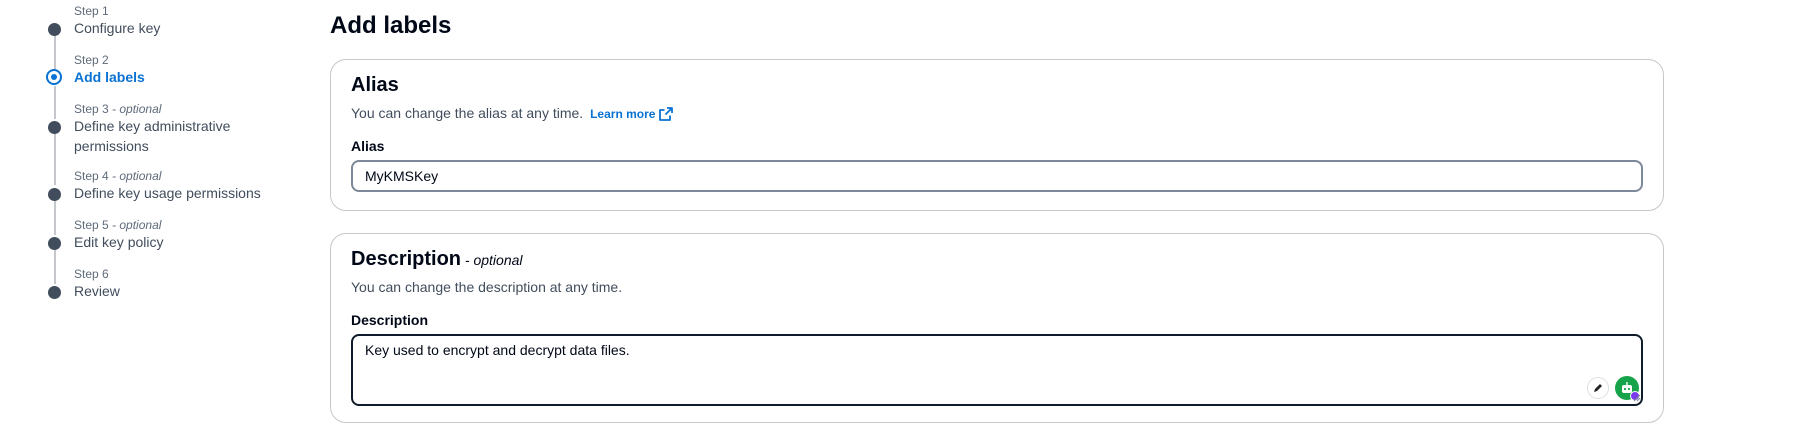  I want to click on step-number: Step 5 - optional, so click(118, 225).